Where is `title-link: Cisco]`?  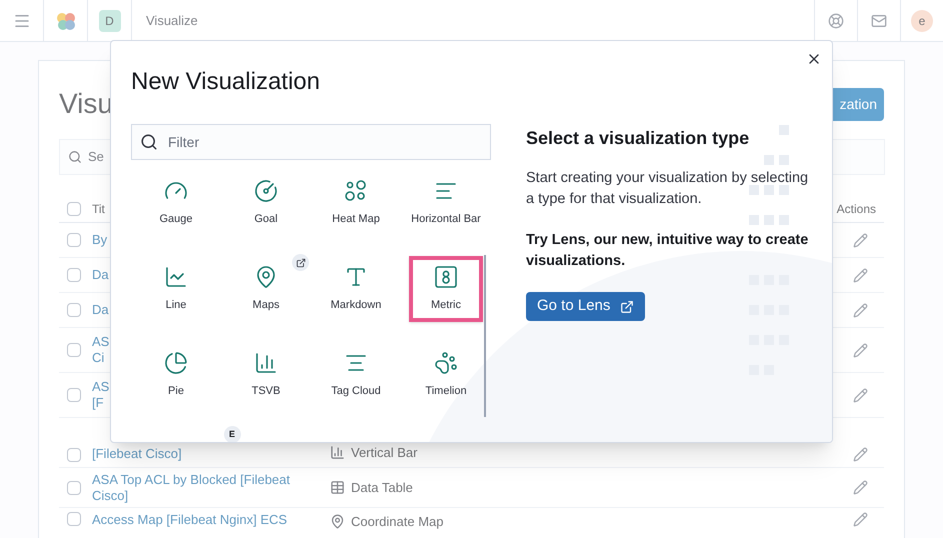
title-link: Cisco] is located at coordinates (211, 496).